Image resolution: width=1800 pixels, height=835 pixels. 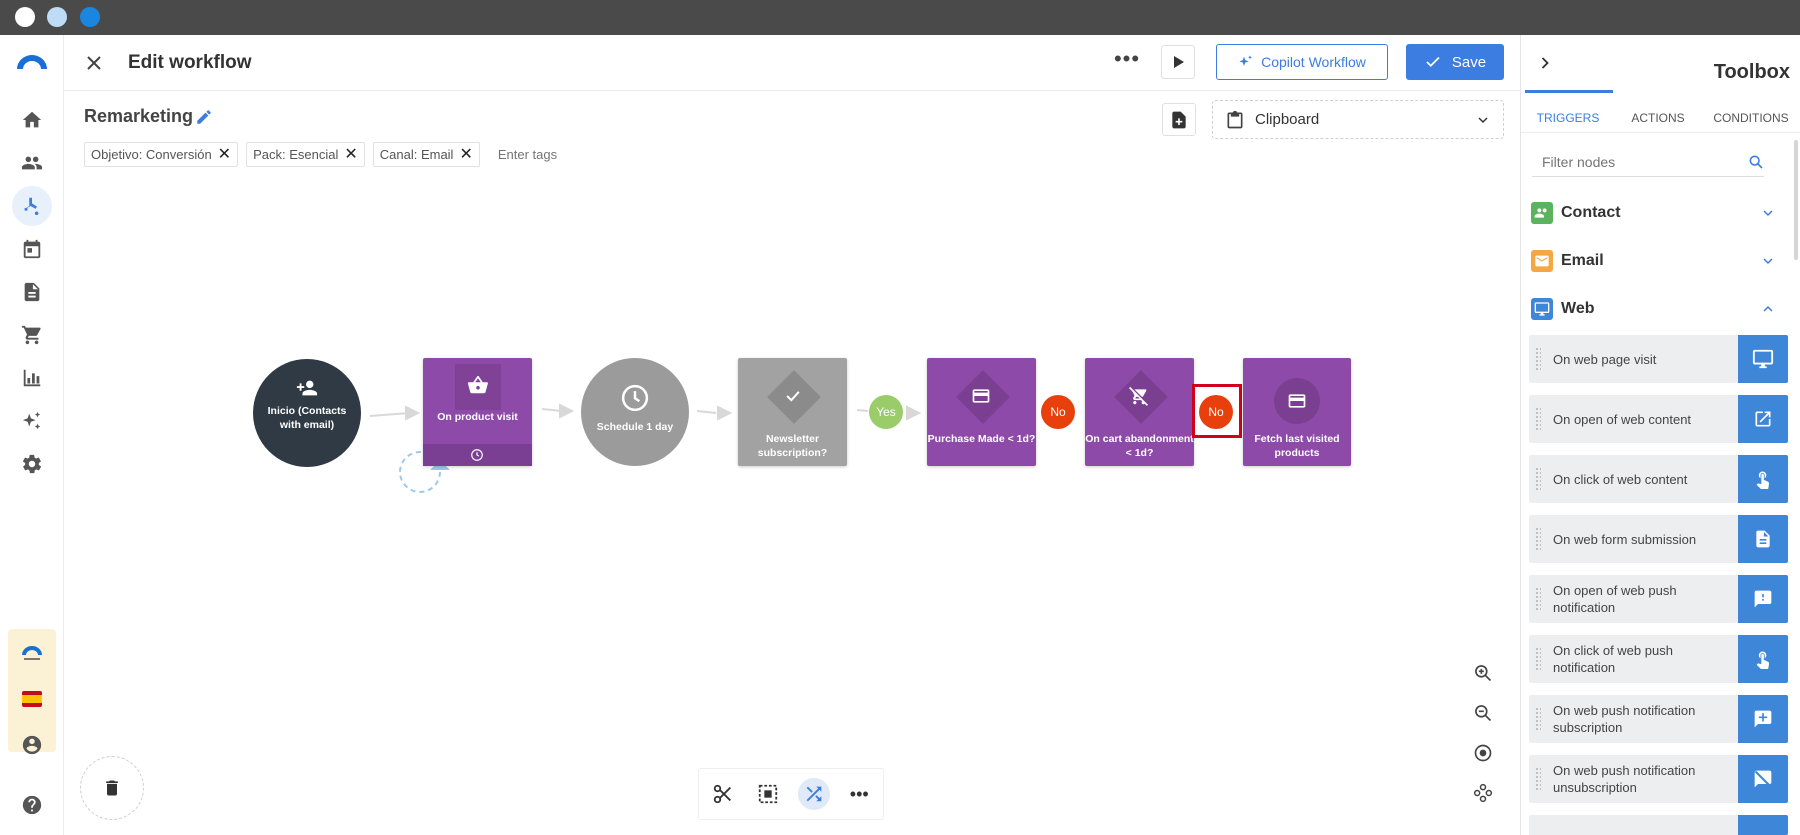 What do you see at coordinates (32, 292) in the screenshot?
I see `nav-documents-icon` at bounding box center [32, 292].